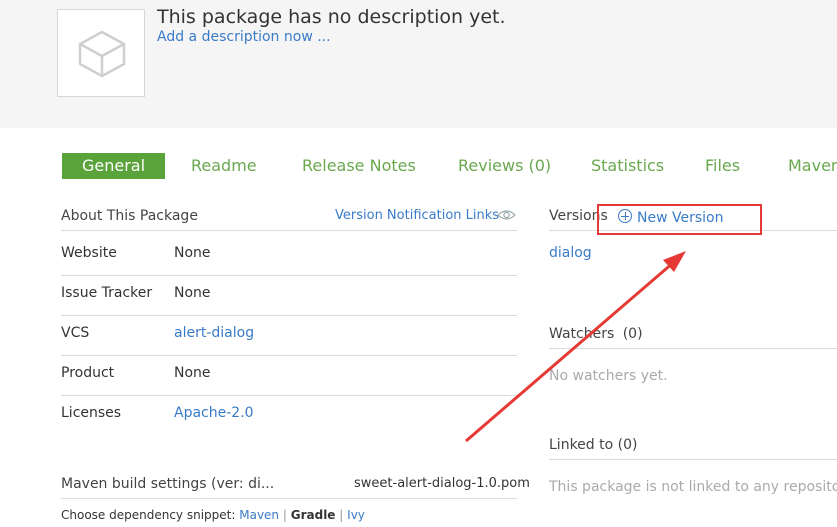 This screenshot has height=527, width=837. I want to click on tab-release-notes: Release Notes, so click(359, 166).